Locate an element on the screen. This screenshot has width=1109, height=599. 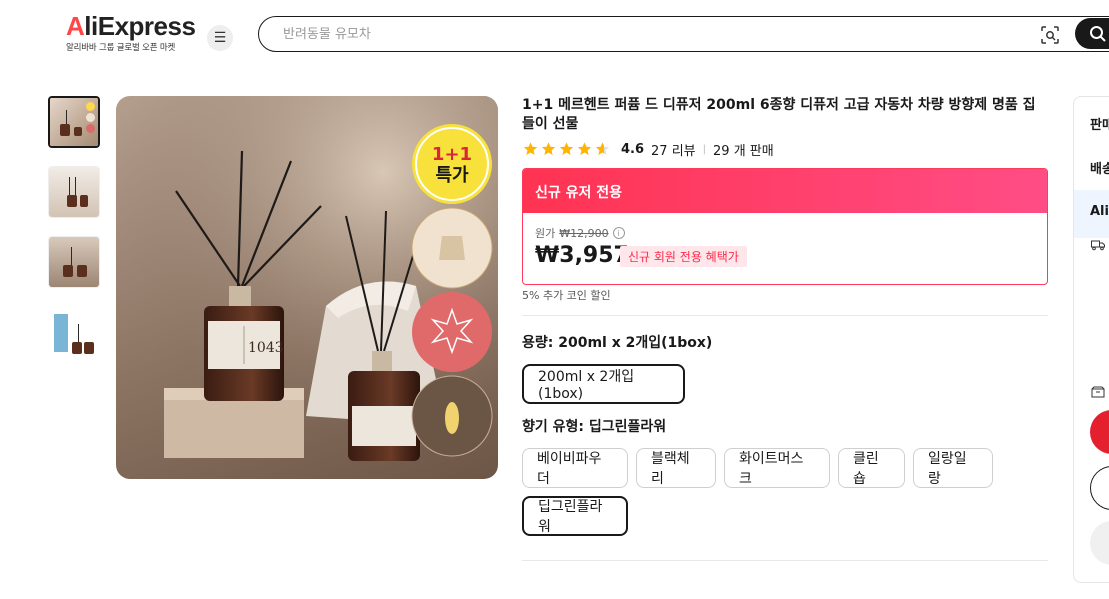
hamburger-icon: ☰ is located at coordinates (220, 38).